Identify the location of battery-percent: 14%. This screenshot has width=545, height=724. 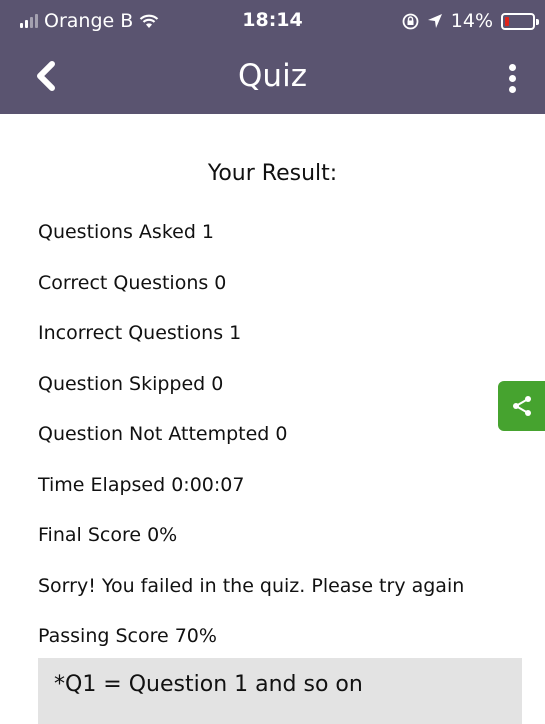
(471, 21).